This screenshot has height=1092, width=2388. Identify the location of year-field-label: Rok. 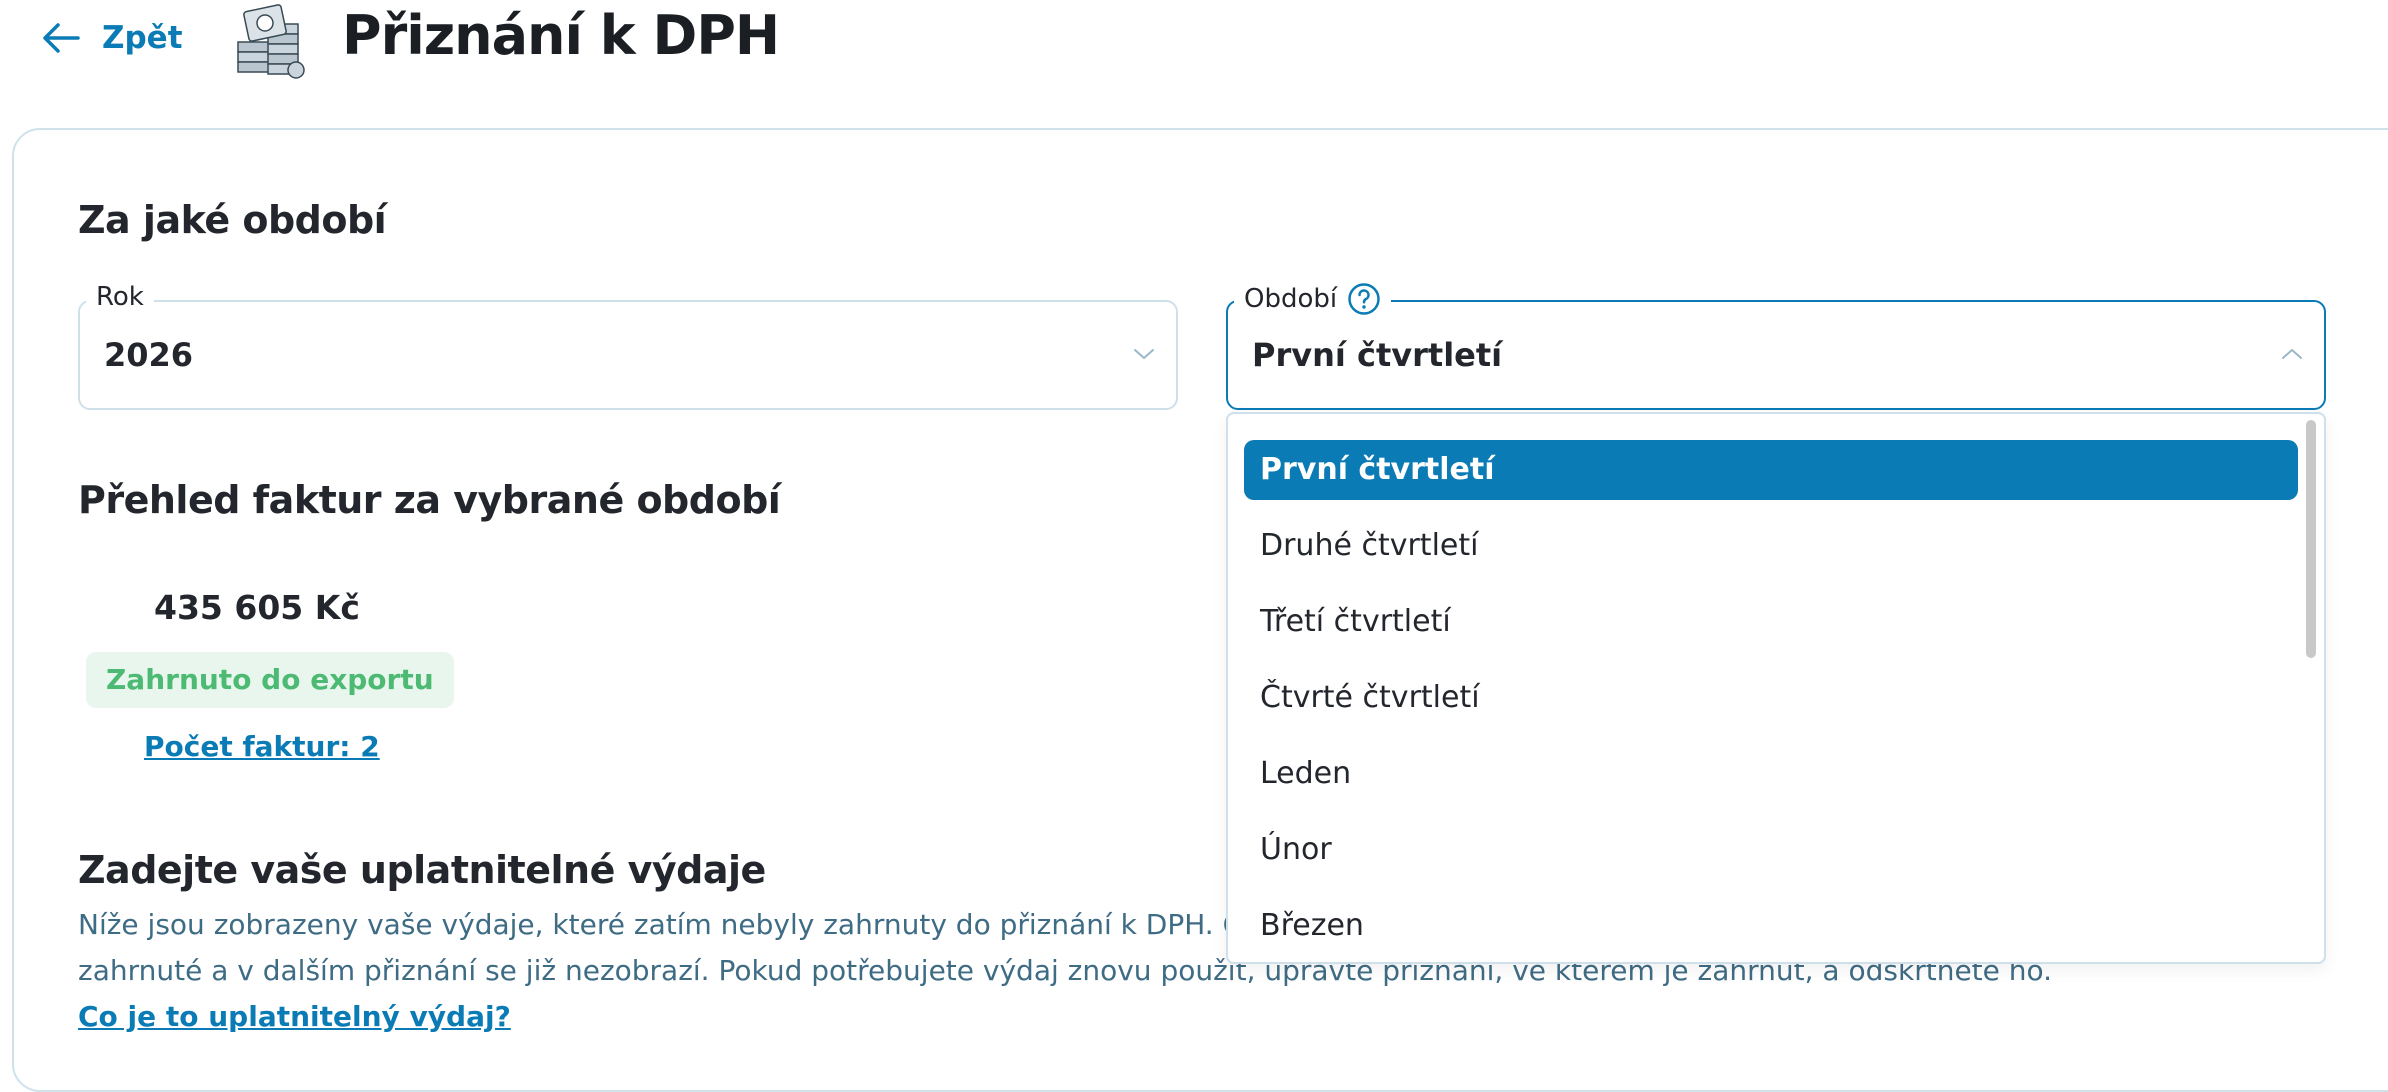
(120, 297).